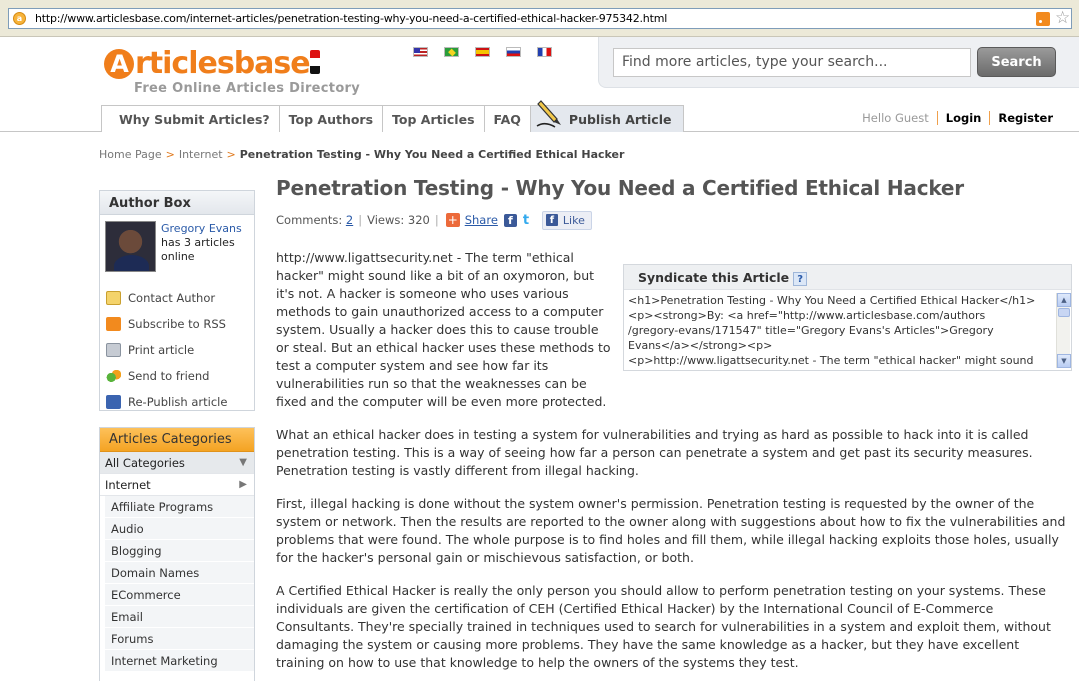  I want to click on bookmark-star-icon: ☆, so click(1062, 18).